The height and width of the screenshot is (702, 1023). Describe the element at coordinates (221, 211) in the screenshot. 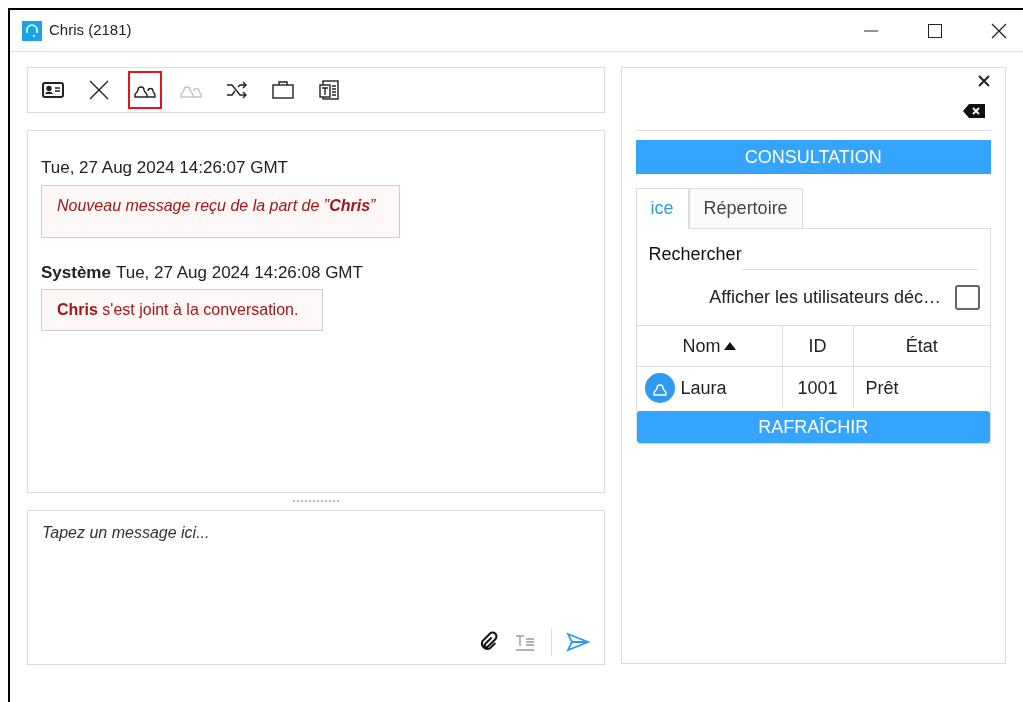

I see `message-bubble: Nouveau message reçu de la part de ”Chris”` at that location.